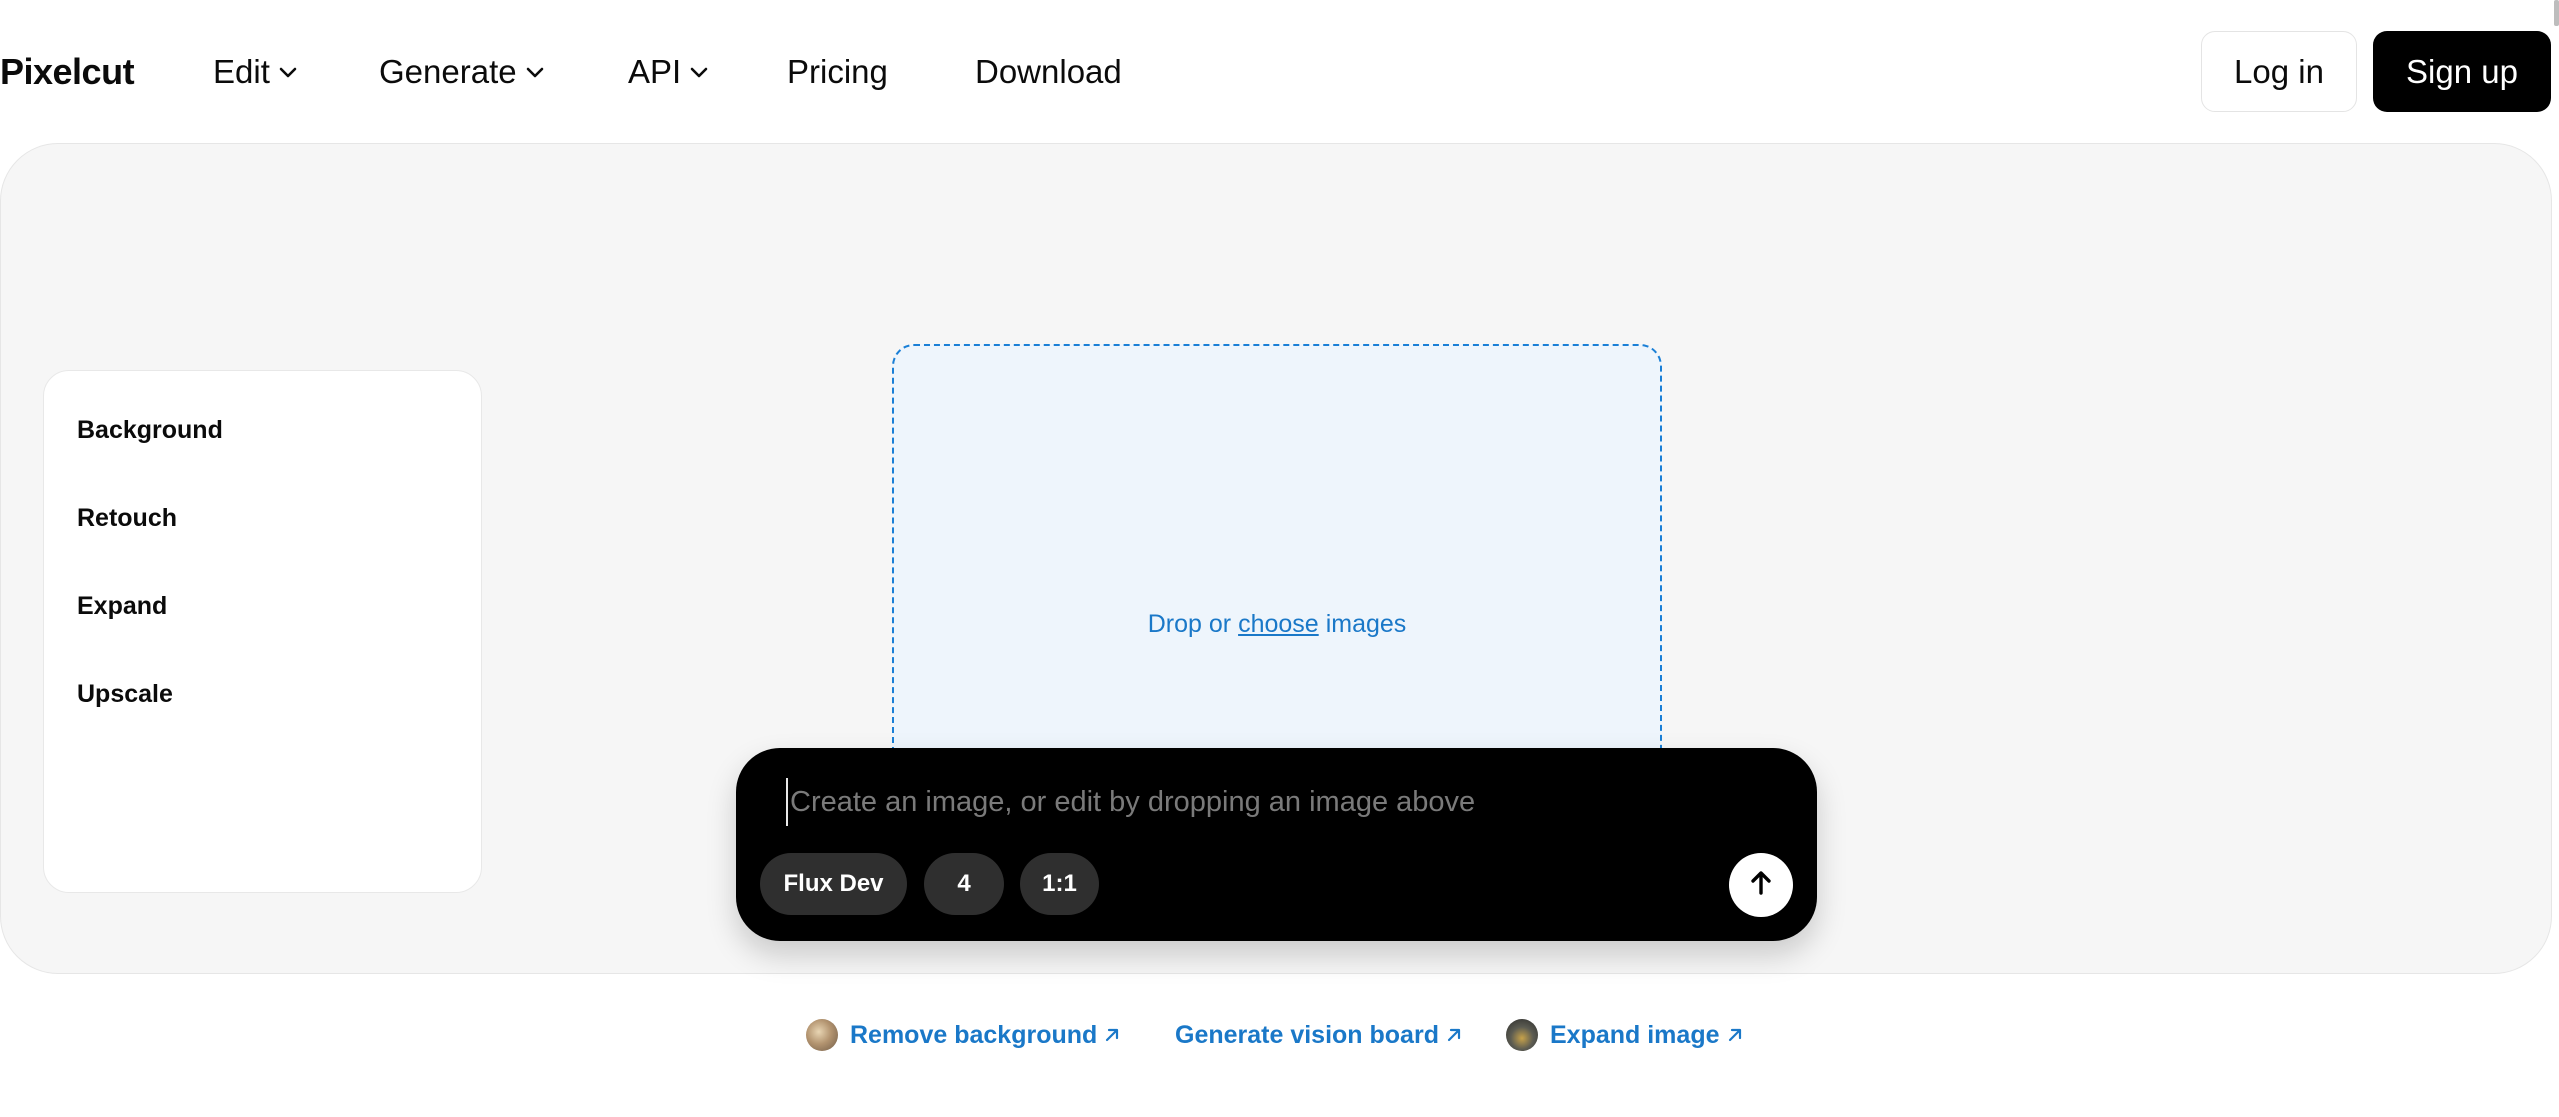 Image resolution: width=2559 pixels, height=1117 pixels. I want to click on expand-image-thumbnail, so click(1522, 1035).